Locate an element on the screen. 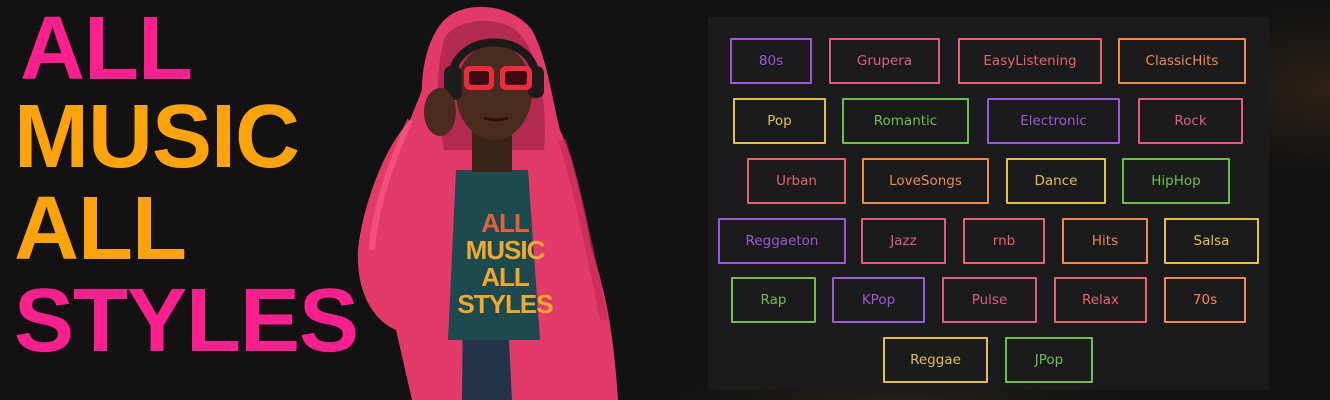 The image size is (1330, 400). genre-chip-label: Salsa is located at coordinates (1211, 241).